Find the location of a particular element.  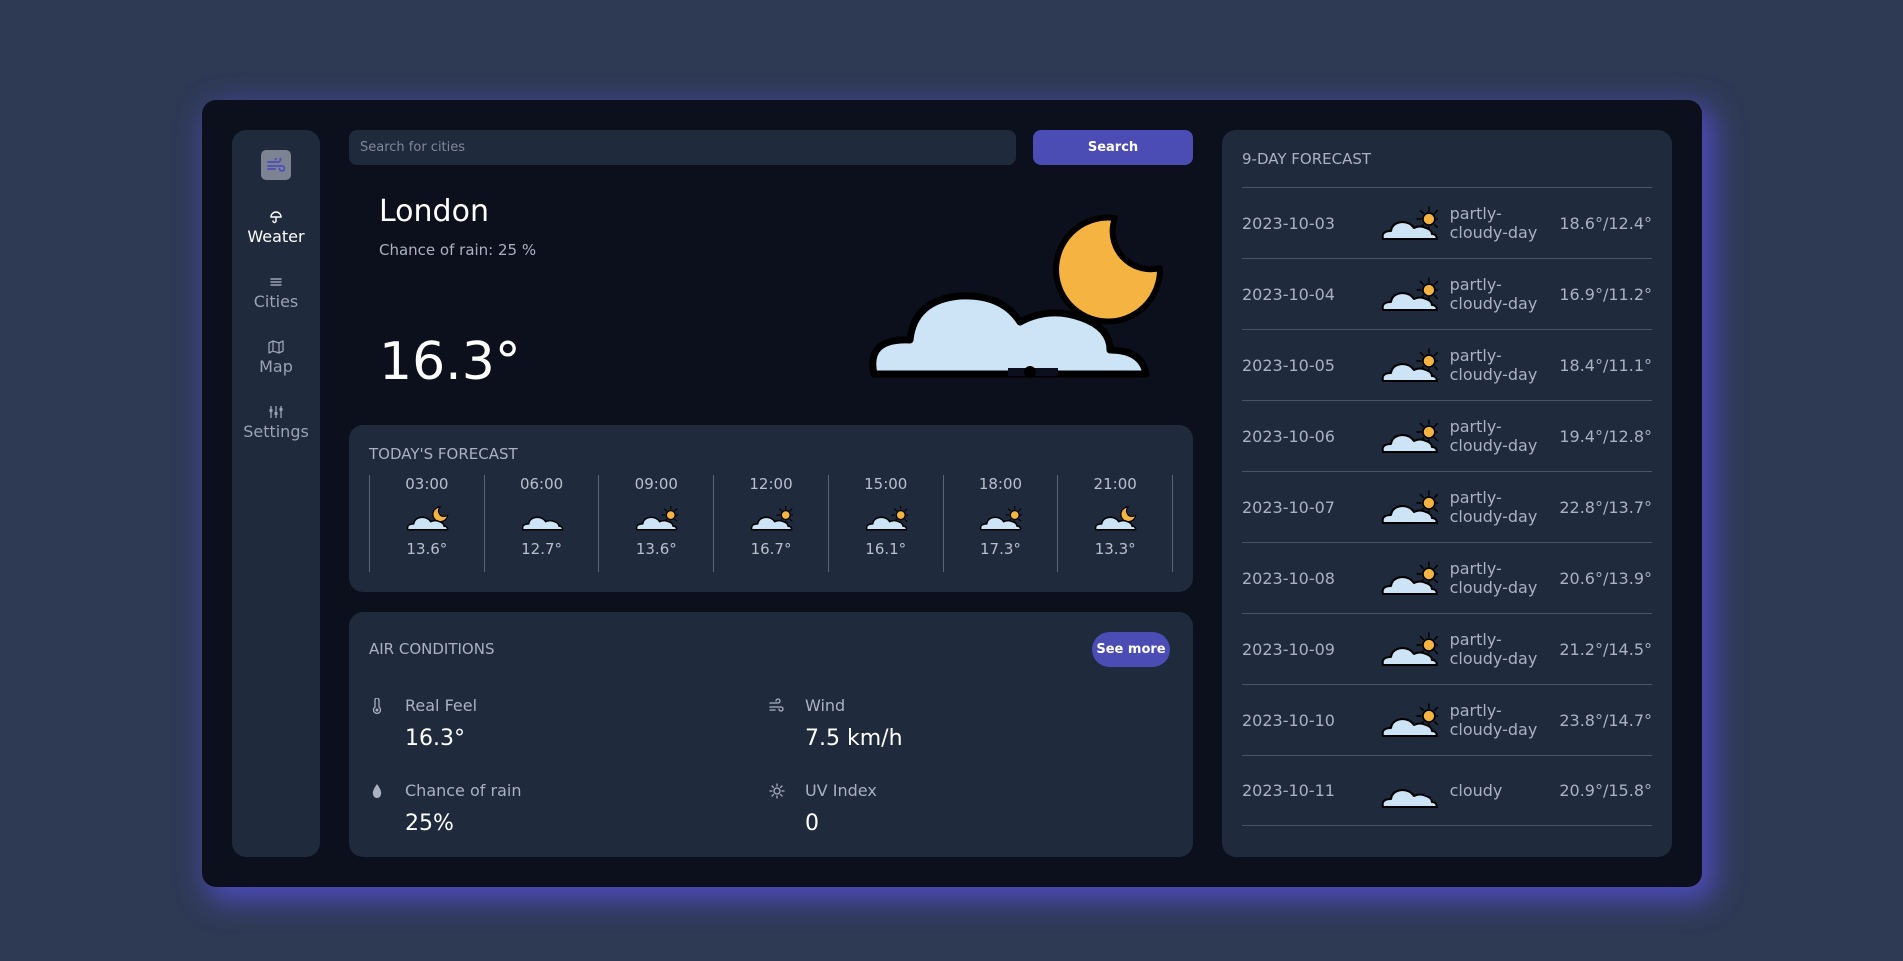

metric-label: UV Index is located at coordinates (841, 790).